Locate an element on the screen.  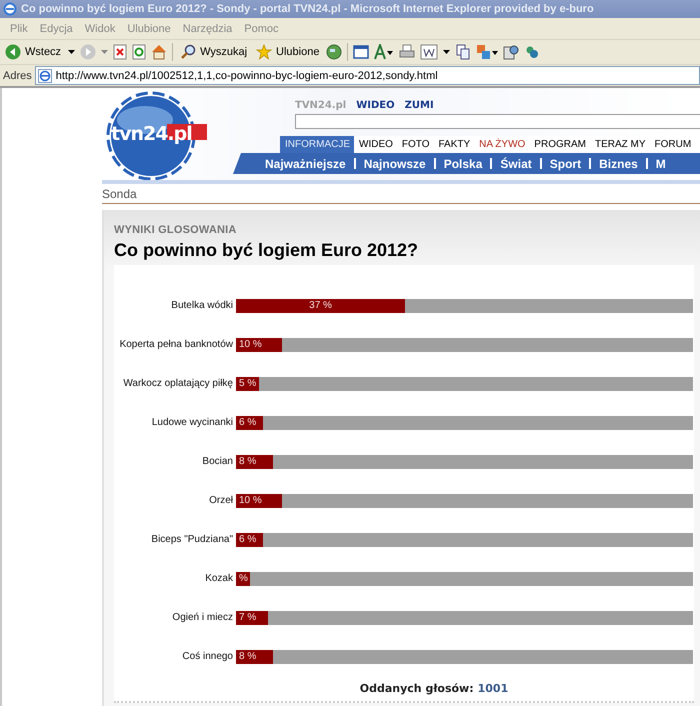
tools-icon is located at coordinates (511, 52).